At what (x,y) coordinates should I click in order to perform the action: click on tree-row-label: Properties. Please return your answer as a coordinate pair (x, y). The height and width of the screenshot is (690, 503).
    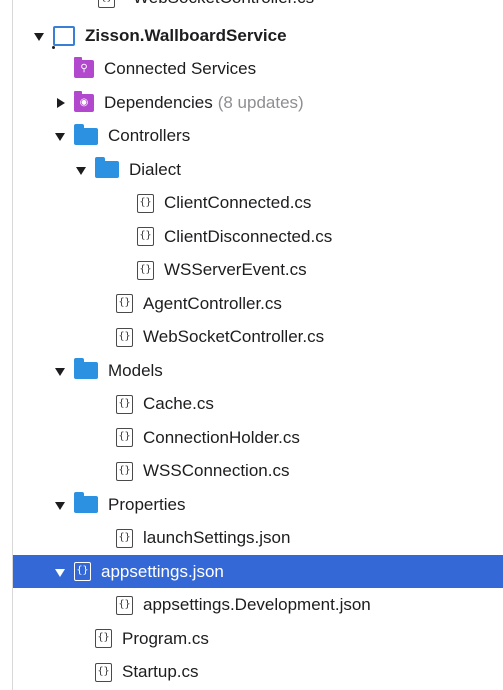
    Looking at the image, I should click on (147, 504).